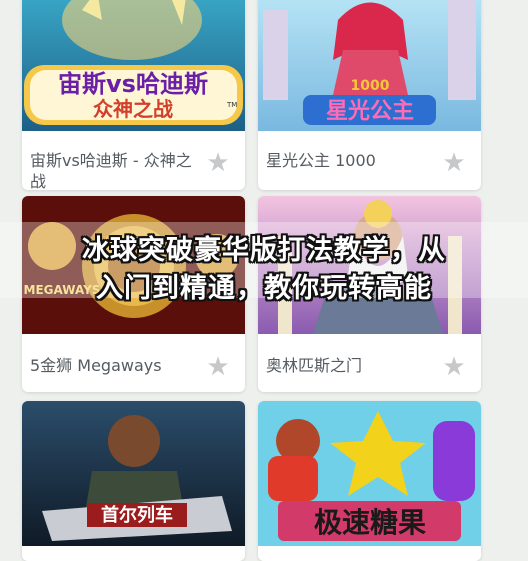 The width and height of the screenshot is (528, 561). What do you see at coordinates (264, 270) in the screenshot?
I see `headline-text: 冰球突破豪华版打法教学，从 入门到精通，教你玩转高能` at bounding box center [264, 270].